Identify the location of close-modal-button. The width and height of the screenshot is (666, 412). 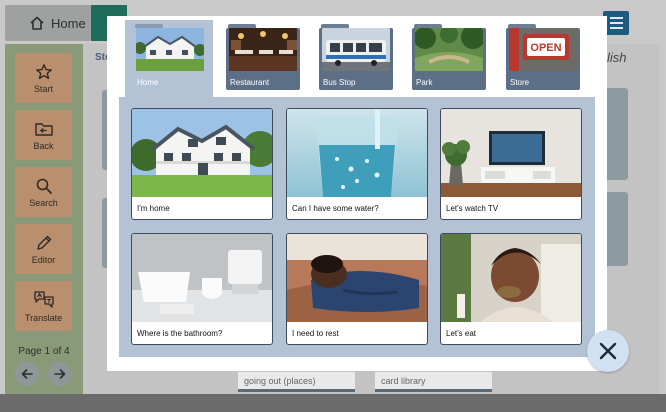
(608, 351).